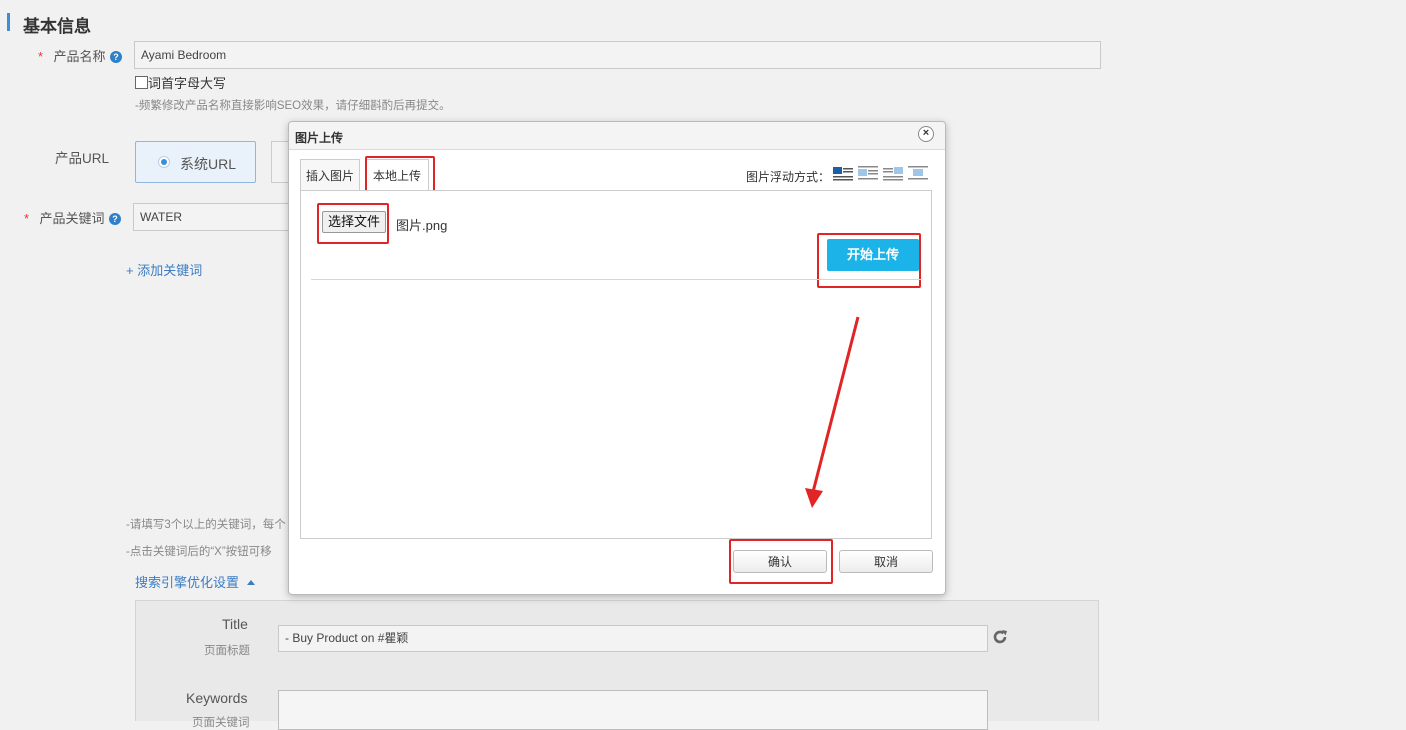 The image size is (1406, 730). Describe the element at coordinates (832, 412) in the screenshot. I see `annotation-arrow` at that location.